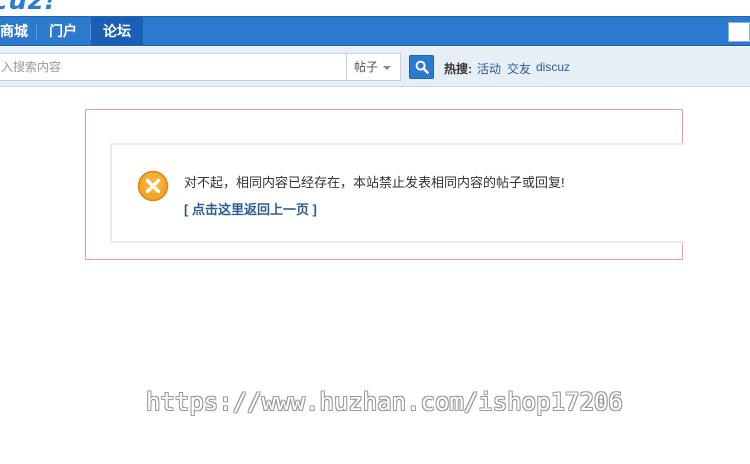 The height and width of the screenshot is (464, 750). What do you see at coordinates (519, 68) in the screenshot?
I see `hot-search-link: 交友` at bounding box center [519, 68].